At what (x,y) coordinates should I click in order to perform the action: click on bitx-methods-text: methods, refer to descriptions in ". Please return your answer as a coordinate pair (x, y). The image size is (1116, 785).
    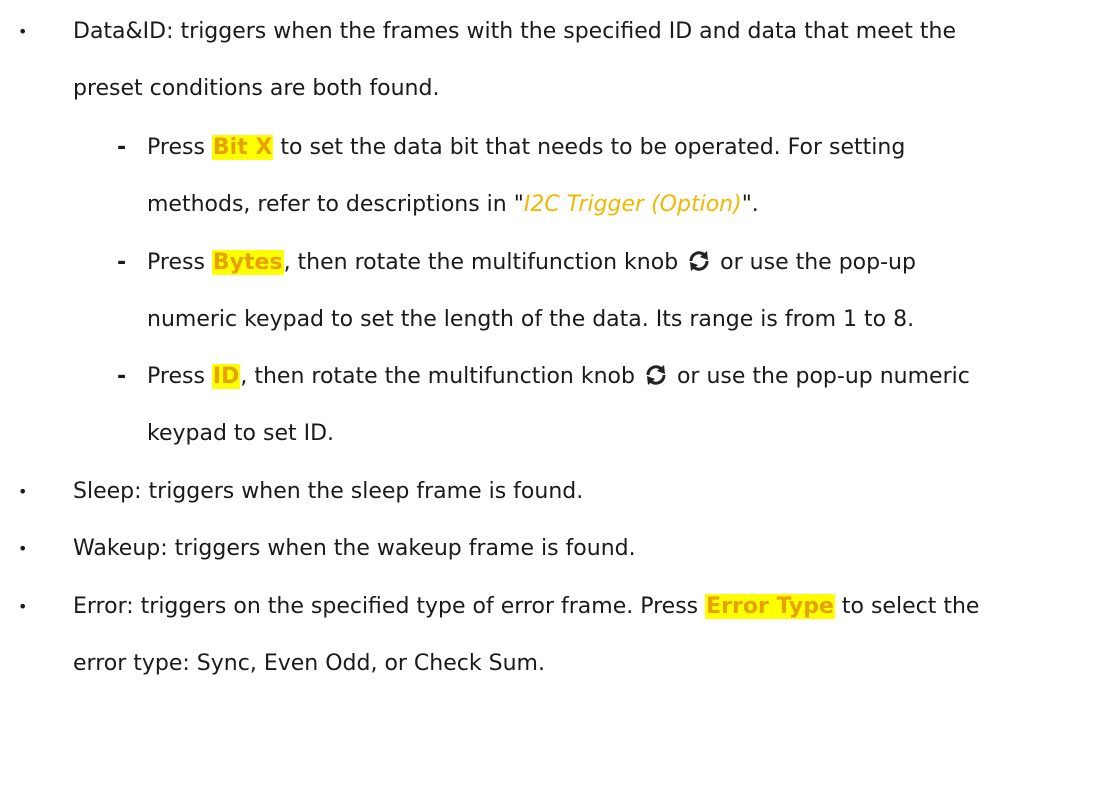
    Looking at the image, I should click on (335, 204).